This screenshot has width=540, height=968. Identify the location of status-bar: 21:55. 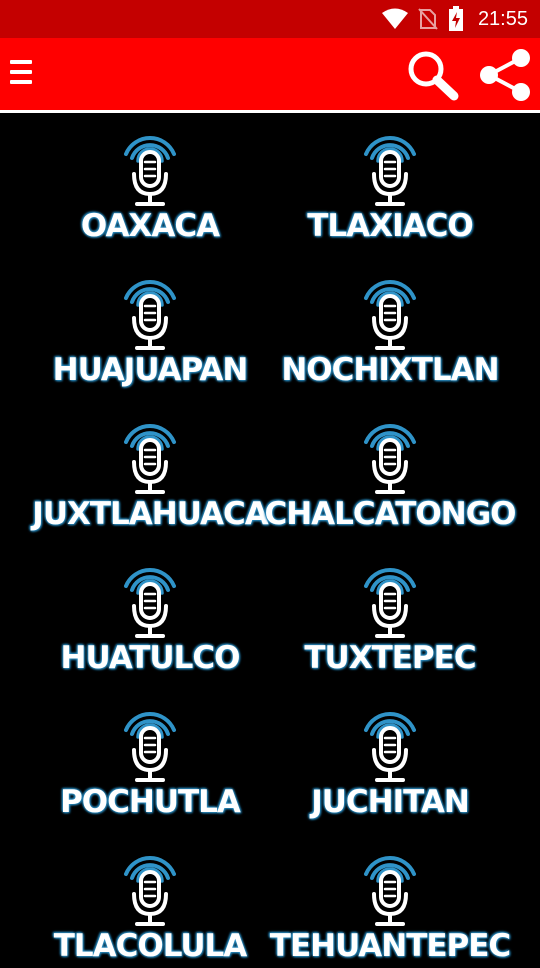
(270, 19).